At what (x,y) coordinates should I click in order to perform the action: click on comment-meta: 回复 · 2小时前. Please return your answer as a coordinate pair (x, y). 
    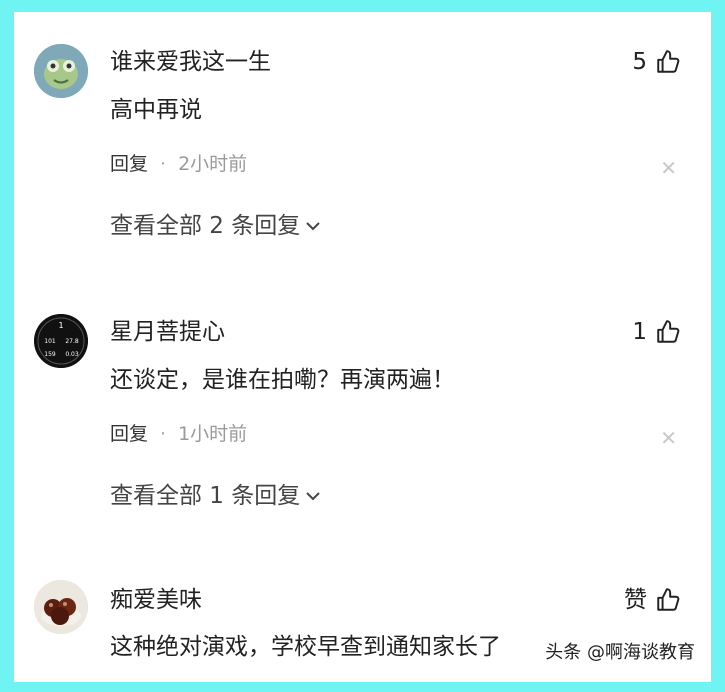
    Looking at the image, I should click on (178, 164).